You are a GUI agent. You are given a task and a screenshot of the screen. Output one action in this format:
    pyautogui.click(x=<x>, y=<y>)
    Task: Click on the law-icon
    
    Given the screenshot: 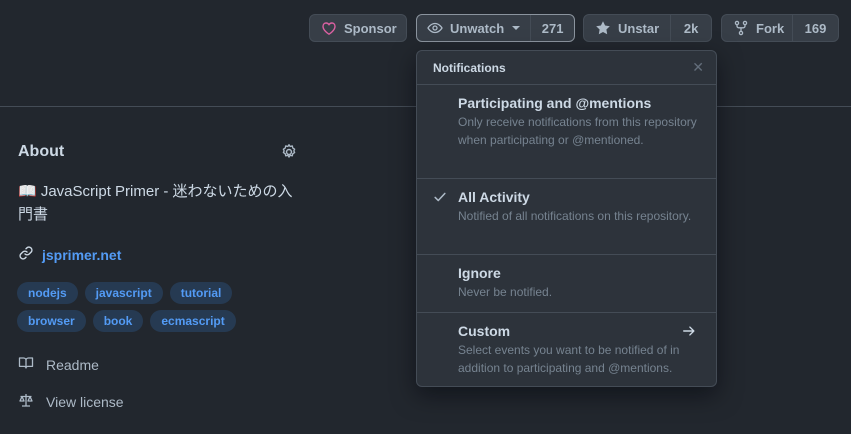 What is the action you would take?
    pyautogui.click(x=32, y=401)
    